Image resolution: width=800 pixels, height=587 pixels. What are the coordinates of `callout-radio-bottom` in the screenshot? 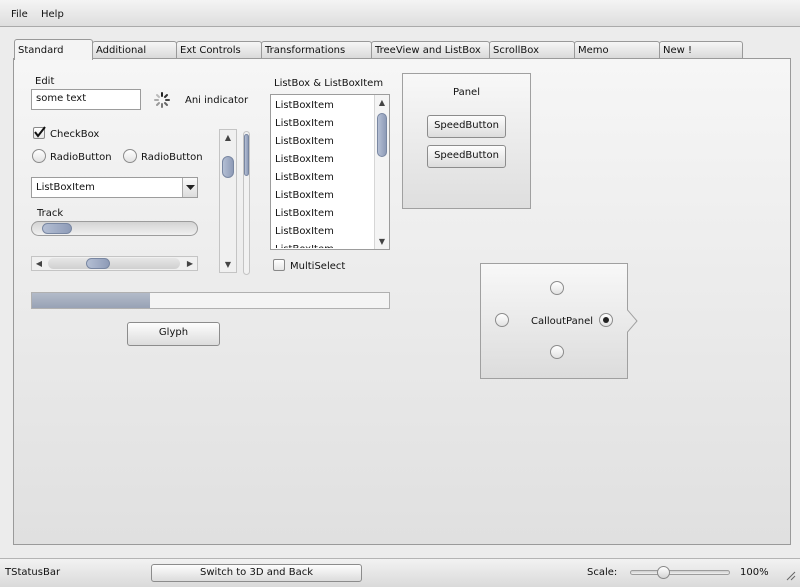 It's located at (557, 352).